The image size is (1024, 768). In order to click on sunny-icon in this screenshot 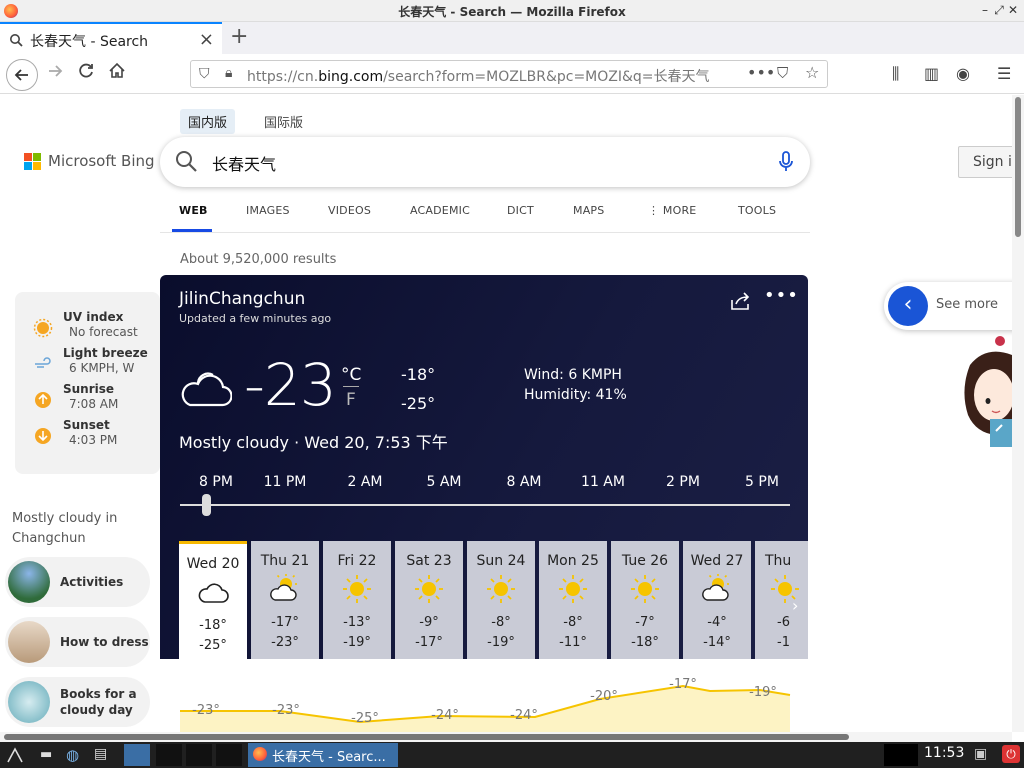, I will do `click(501, 589)`.